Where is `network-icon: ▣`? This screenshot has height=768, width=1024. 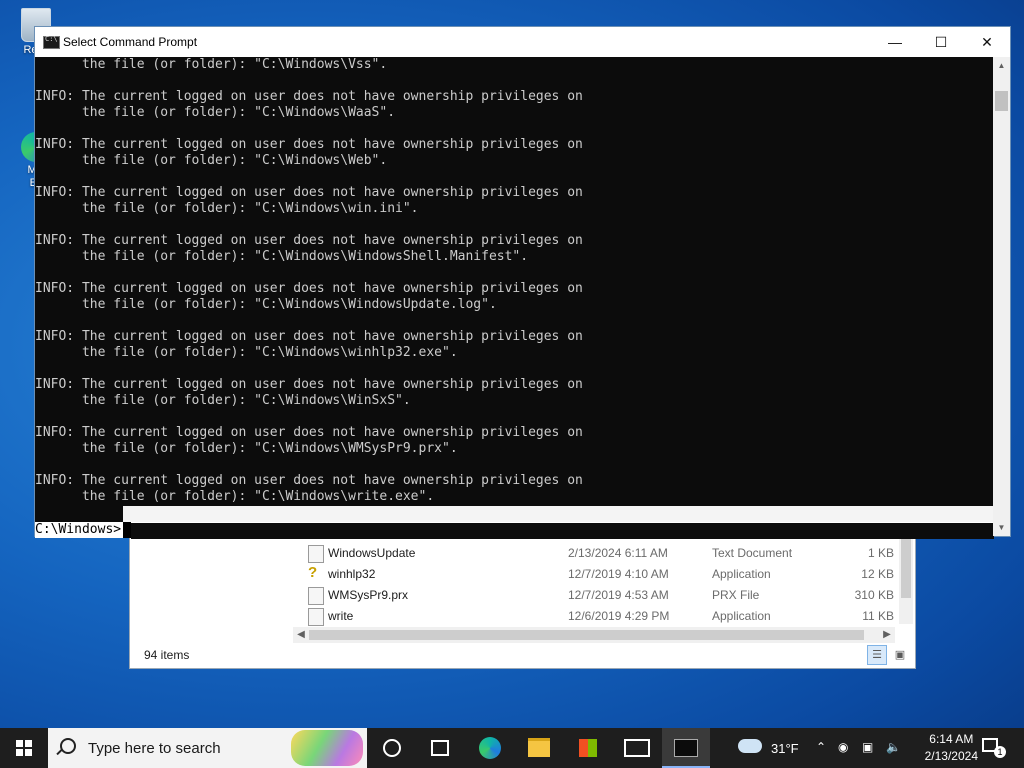 network-icon: ▣ is located at coordinates (871, 747).